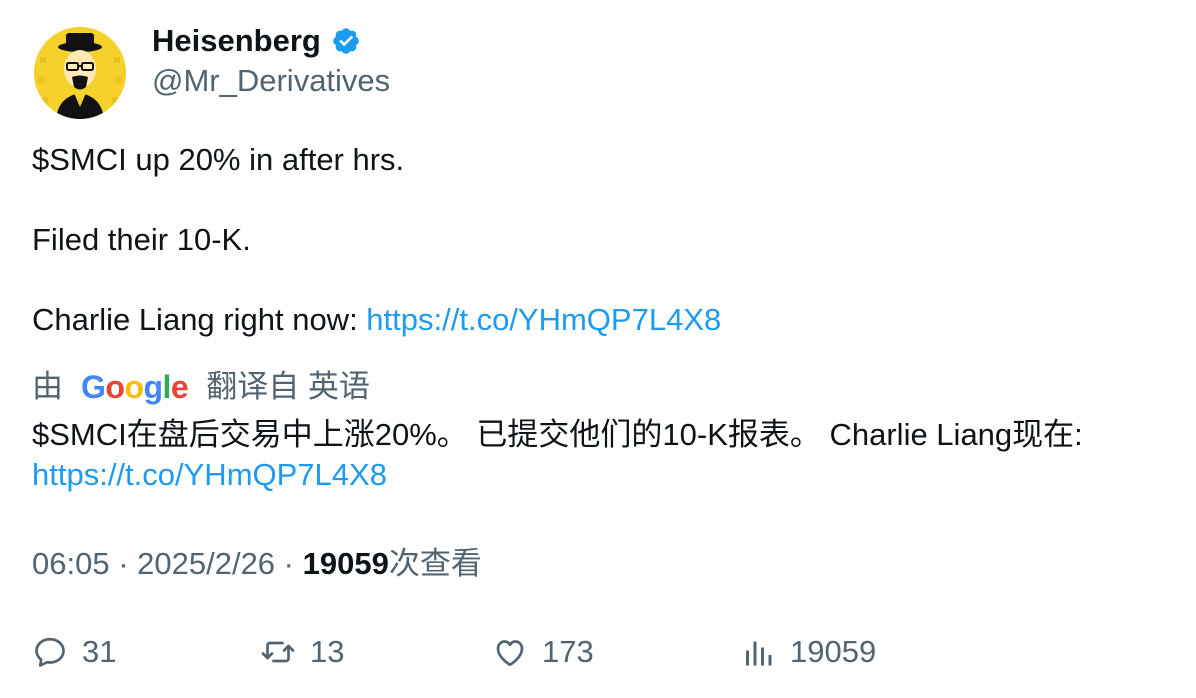 Image resolution: width=1196 pixels, height=698 pixels. I want to click on translation-suffix: 翻译自 英语, so click(288, 386).